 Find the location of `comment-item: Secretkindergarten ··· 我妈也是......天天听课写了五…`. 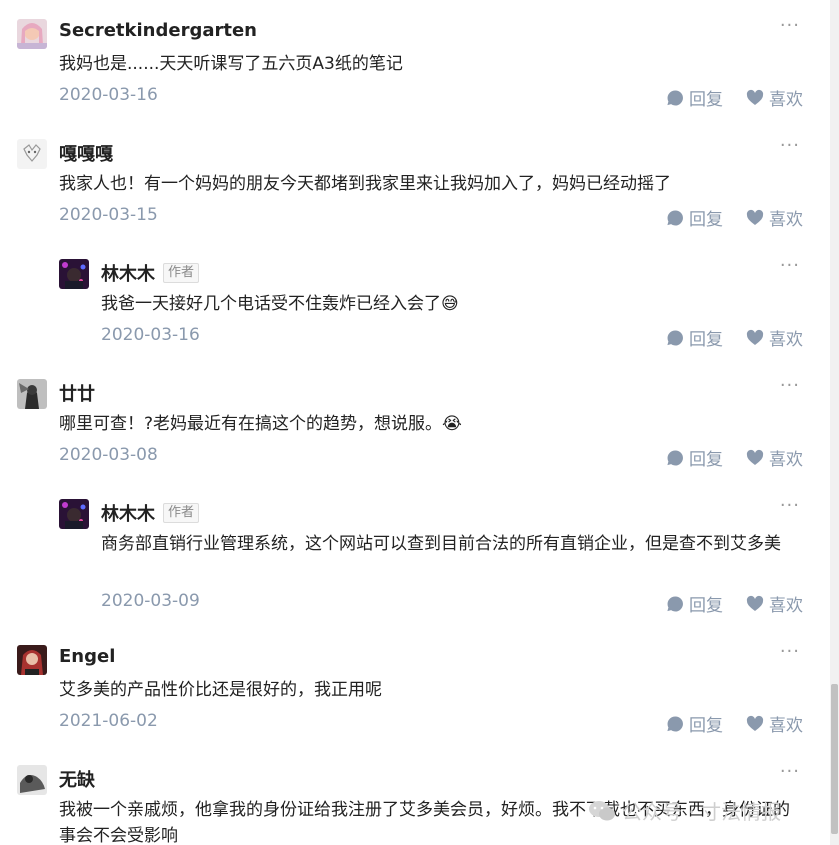

comment-item: Secretkindergarten ··· 我妈也是......天天听课写了五… is located at coordinates (415, 72).